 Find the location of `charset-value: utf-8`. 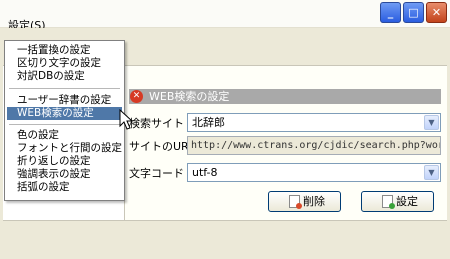

charset-value: utf-8 is located at coordinates (205, 172).